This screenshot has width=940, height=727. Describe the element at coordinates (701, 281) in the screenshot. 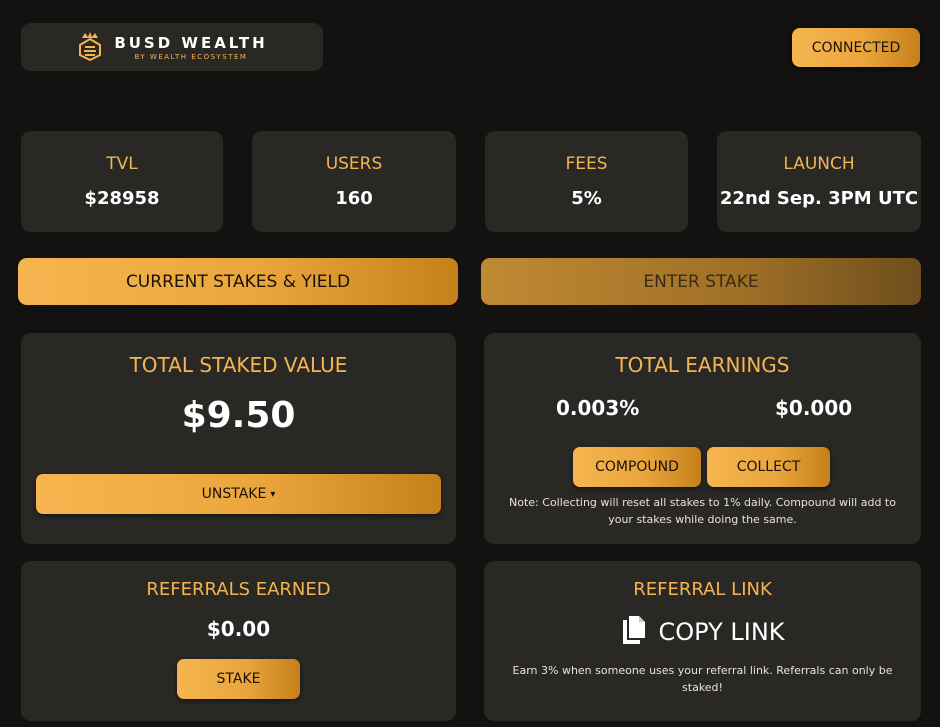

I see `tab-enter-stake: ENTER STAKE` at that location.